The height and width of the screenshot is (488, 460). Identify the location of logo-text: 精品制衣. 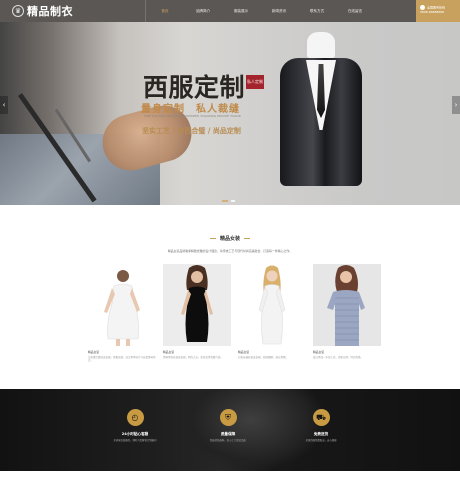
(50, 11).